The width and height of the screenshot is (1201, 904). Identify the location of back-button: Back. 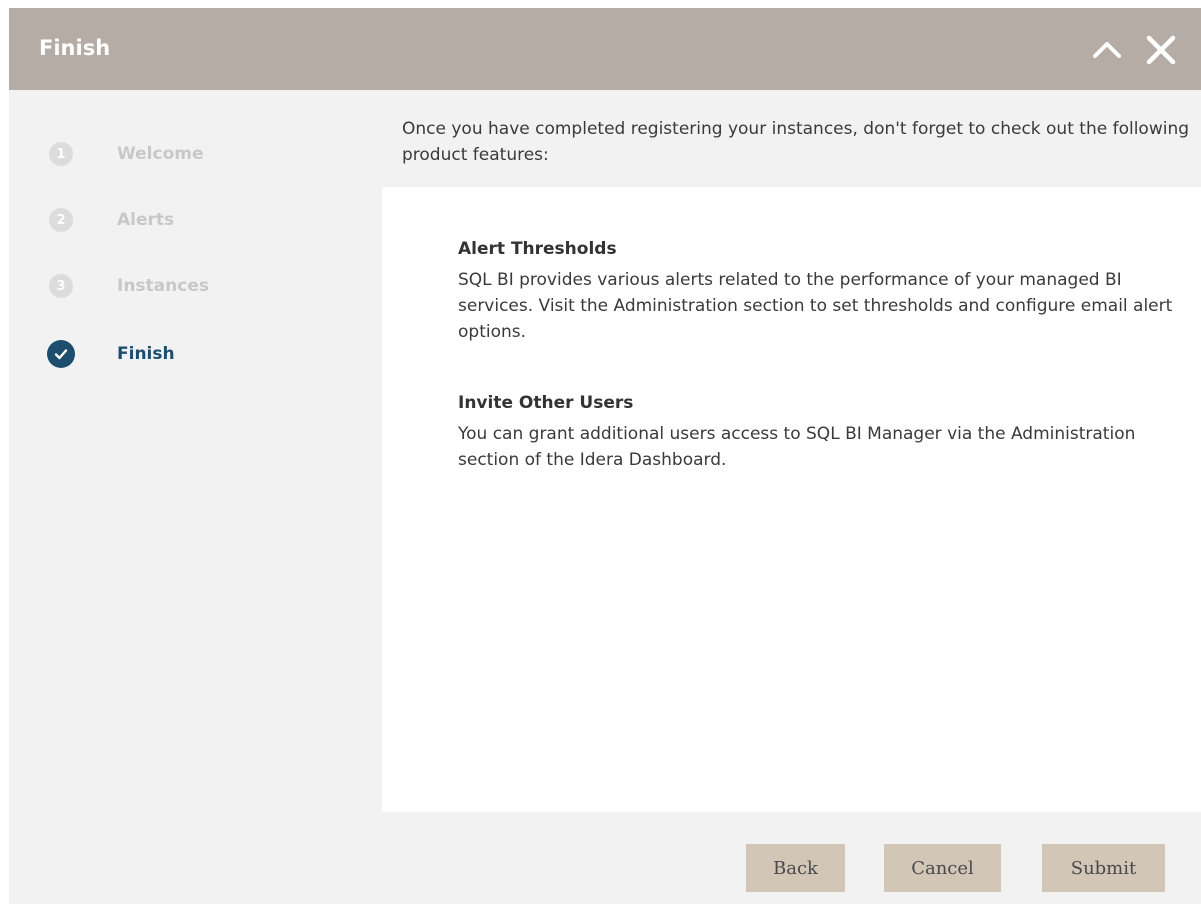
(795, 868).